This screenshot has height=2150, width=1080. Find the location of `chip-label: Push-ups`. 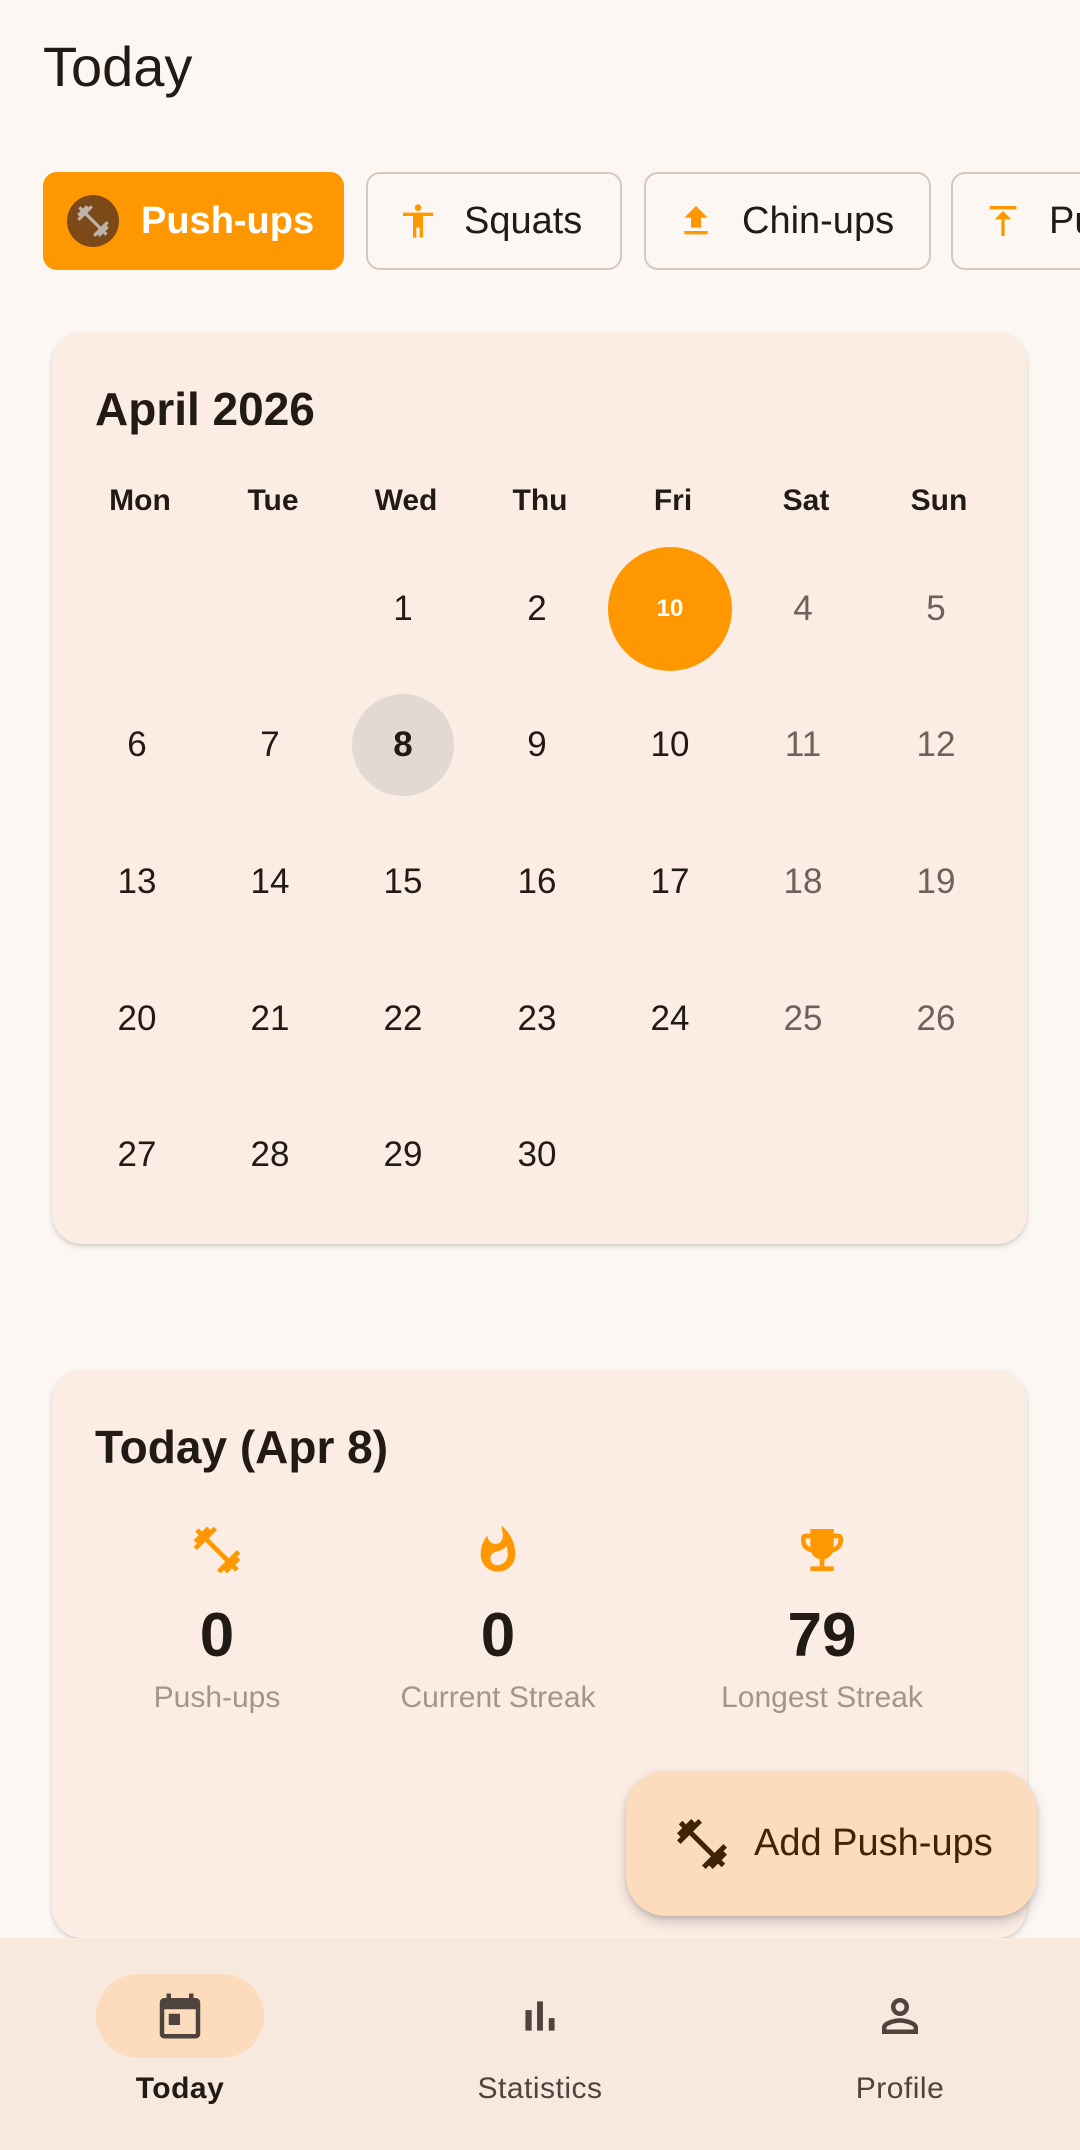

chip-label: Push-ups is located at coordinates (228, 220).